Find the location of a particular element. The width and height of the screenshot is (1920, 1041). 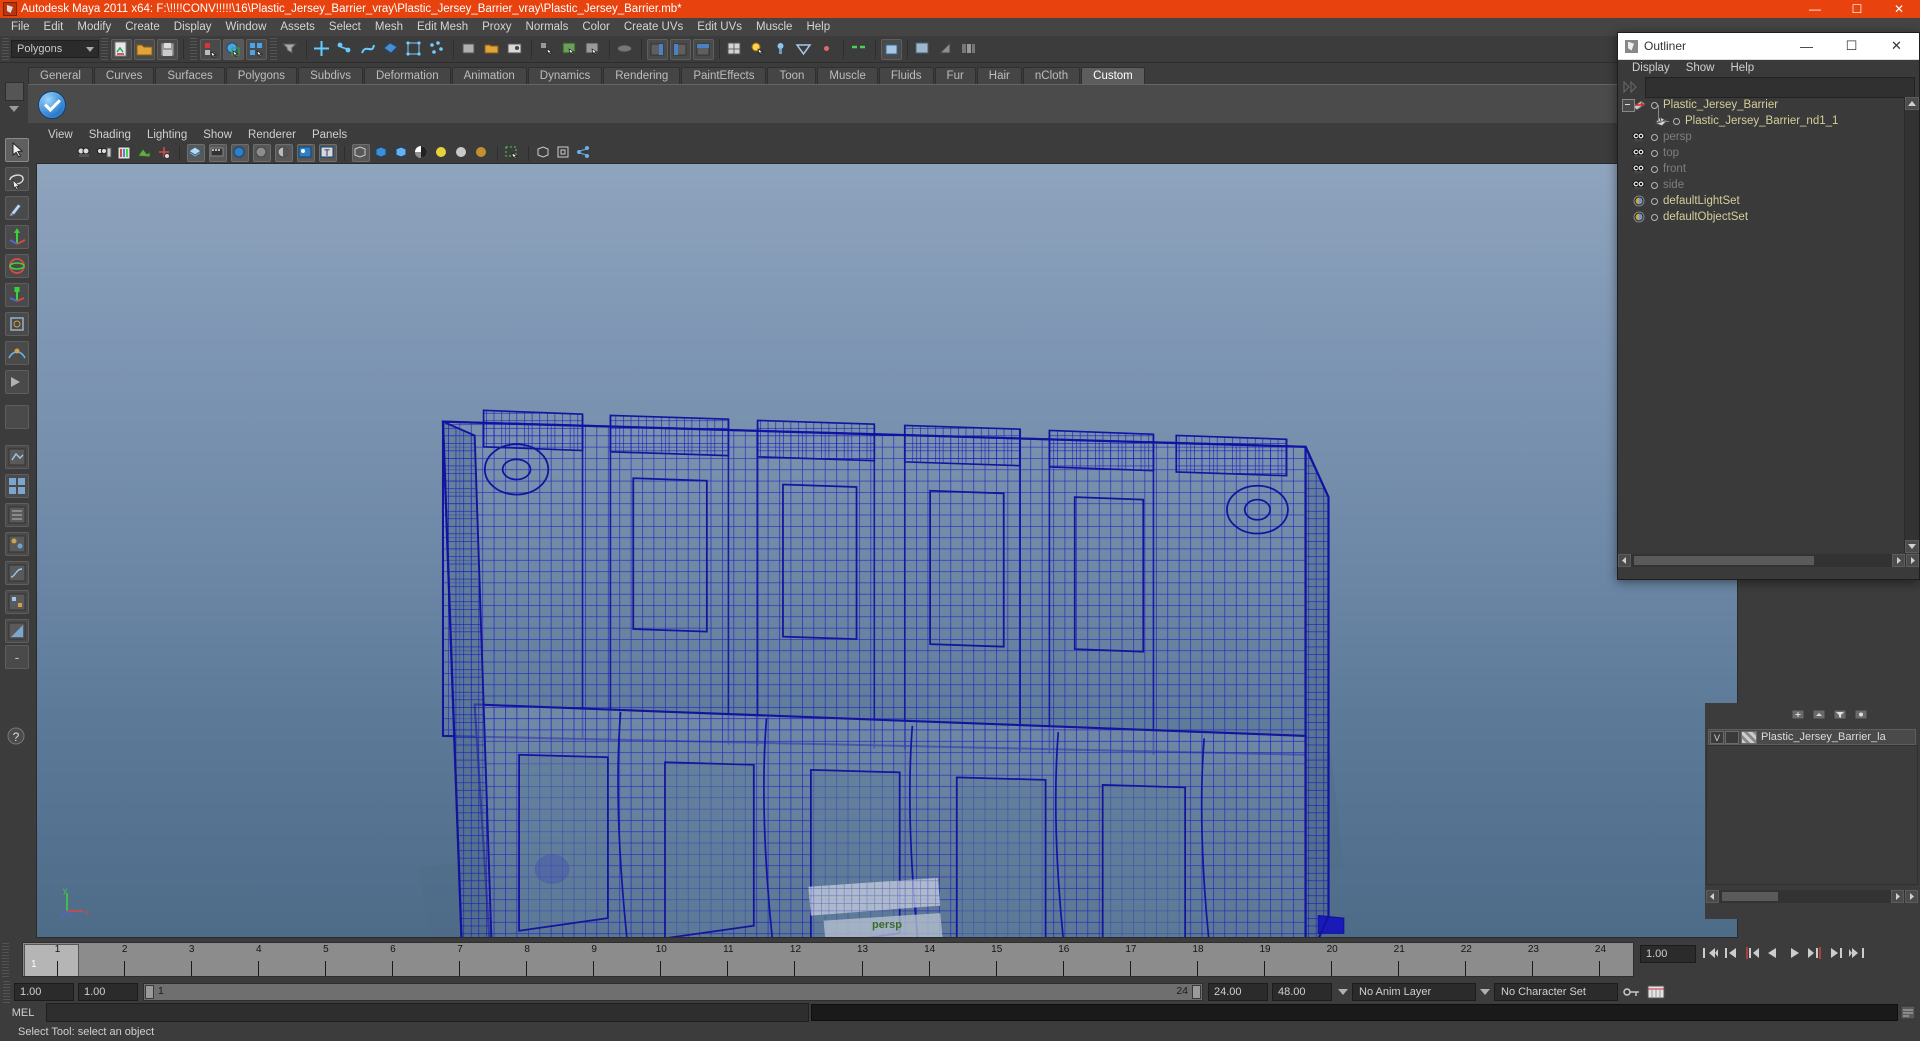

viewport-menu-renderer: Renderer is located at coordinates (272, 135).